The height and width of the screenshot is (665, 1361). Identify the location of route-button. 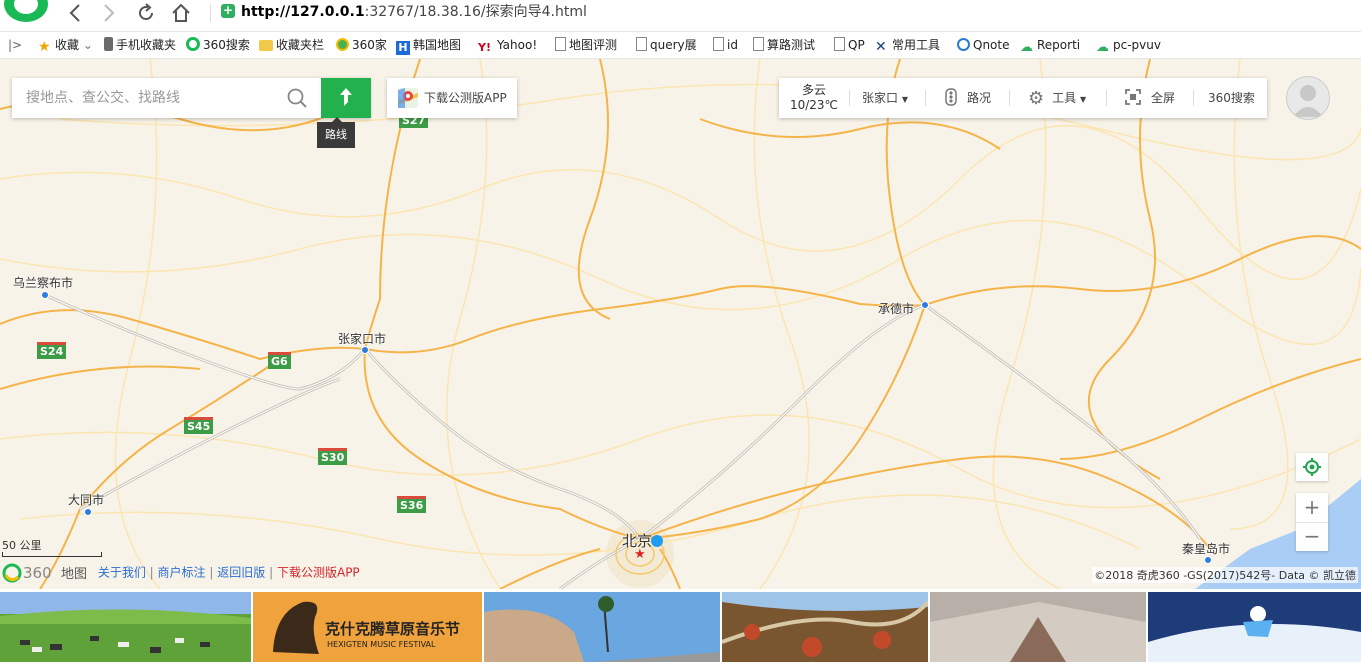
(346, 98).